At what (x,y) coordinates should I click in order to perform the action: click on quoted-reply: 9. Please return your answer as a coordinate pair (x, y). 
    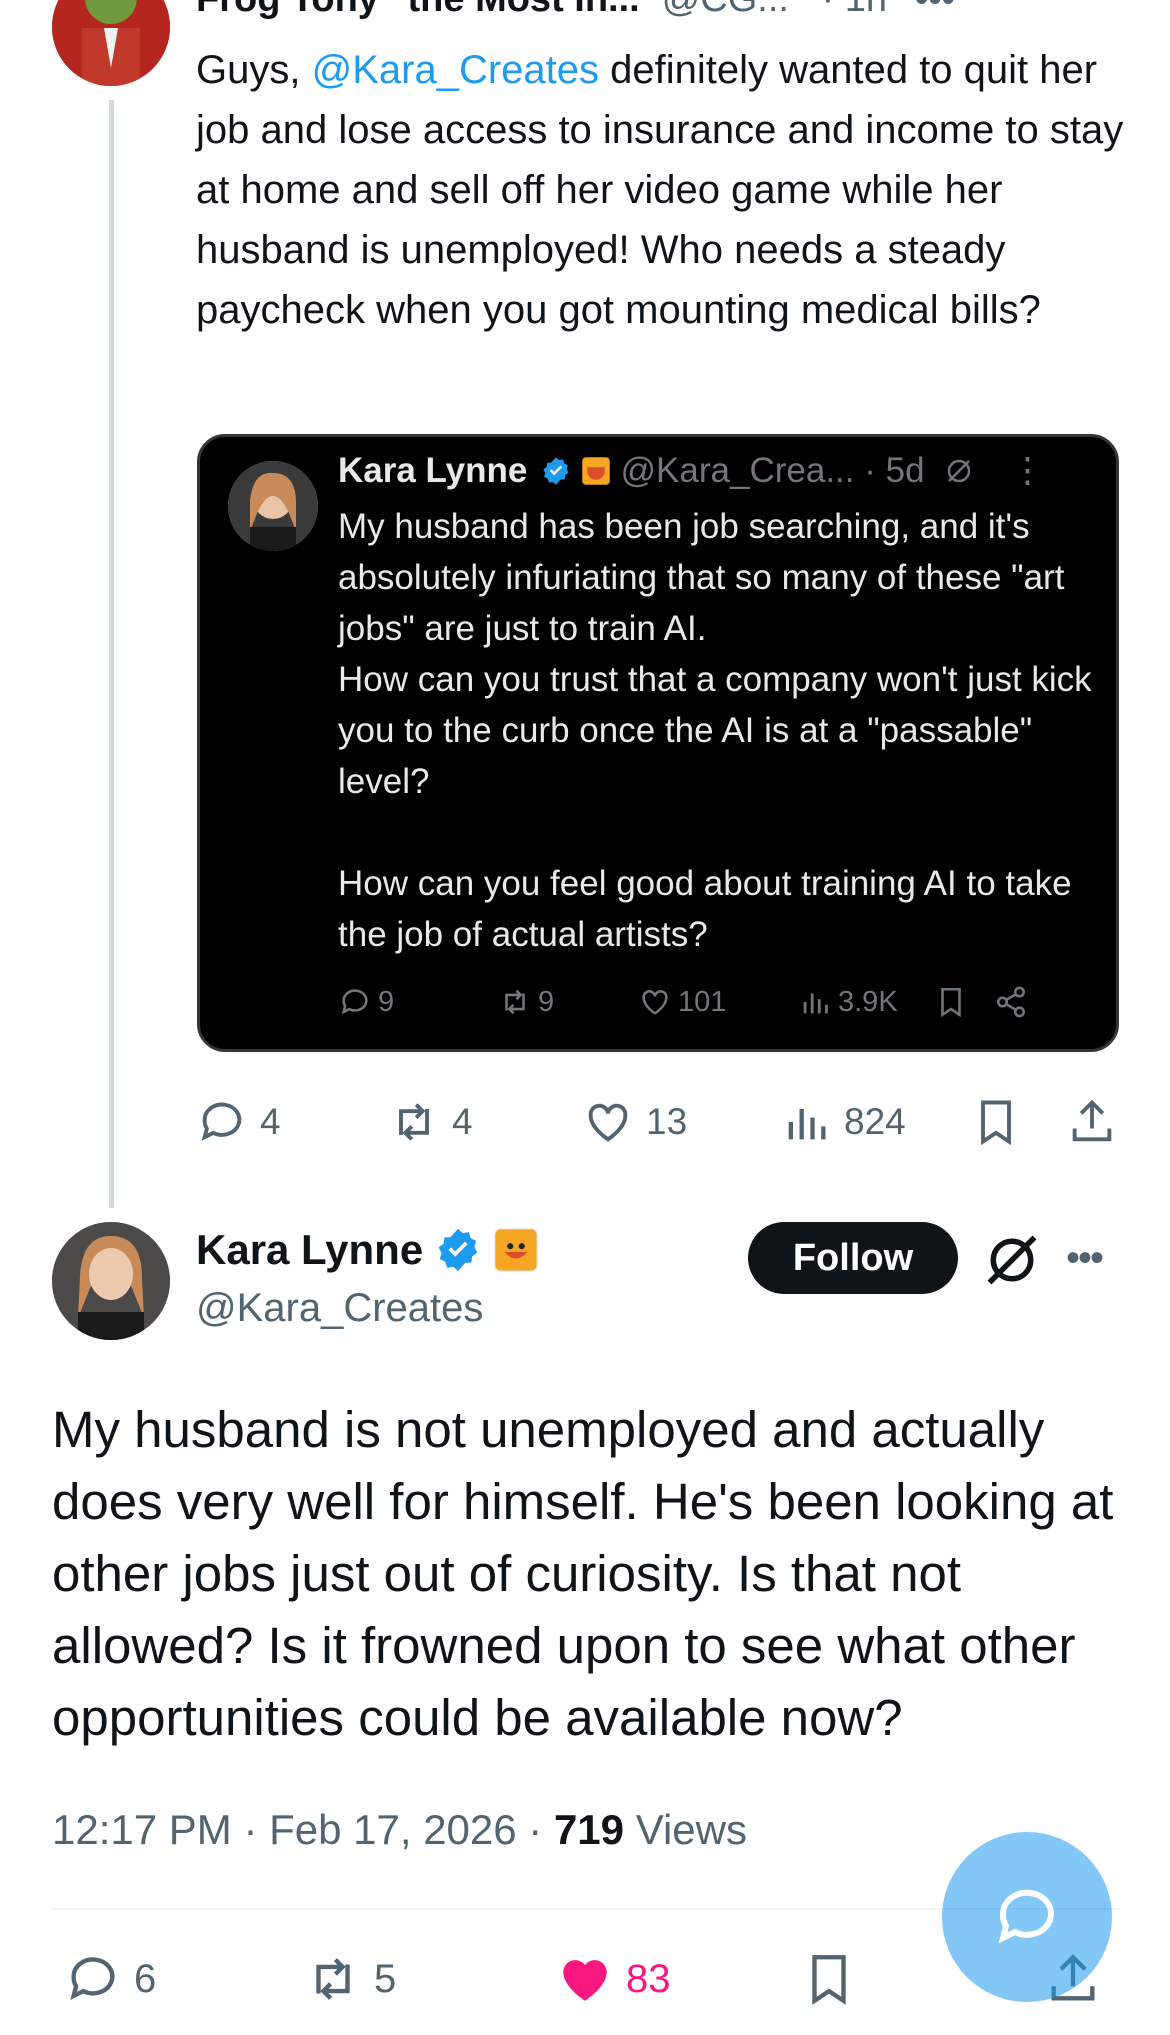
    Looking at the image, I should click on (366, 1002).